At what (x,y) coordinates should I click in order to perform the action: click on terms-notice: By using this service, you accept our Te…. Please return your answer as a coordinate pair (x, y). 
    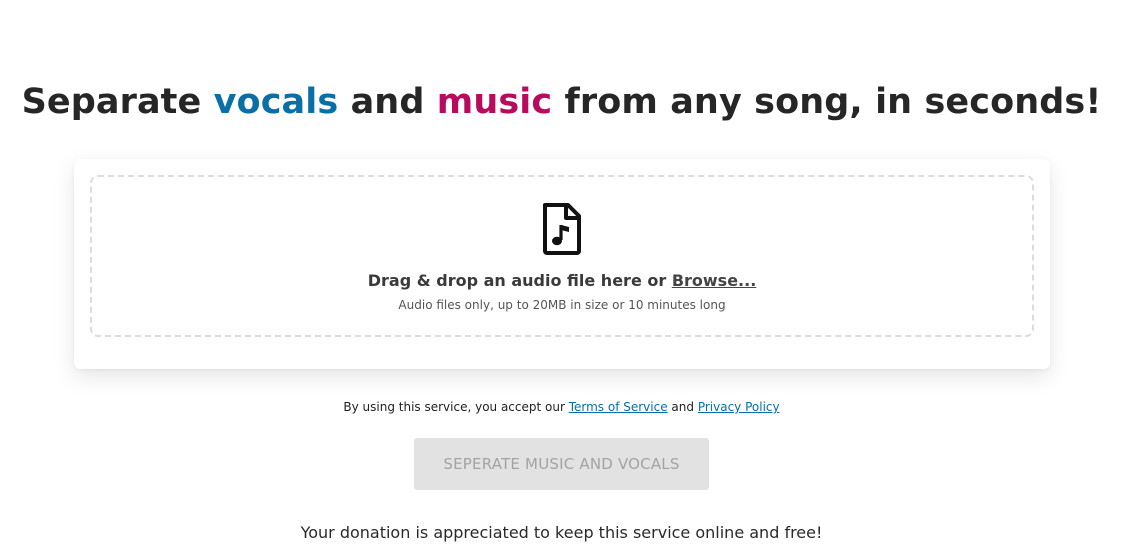
    Looking at the image, I should click on (561, 407).